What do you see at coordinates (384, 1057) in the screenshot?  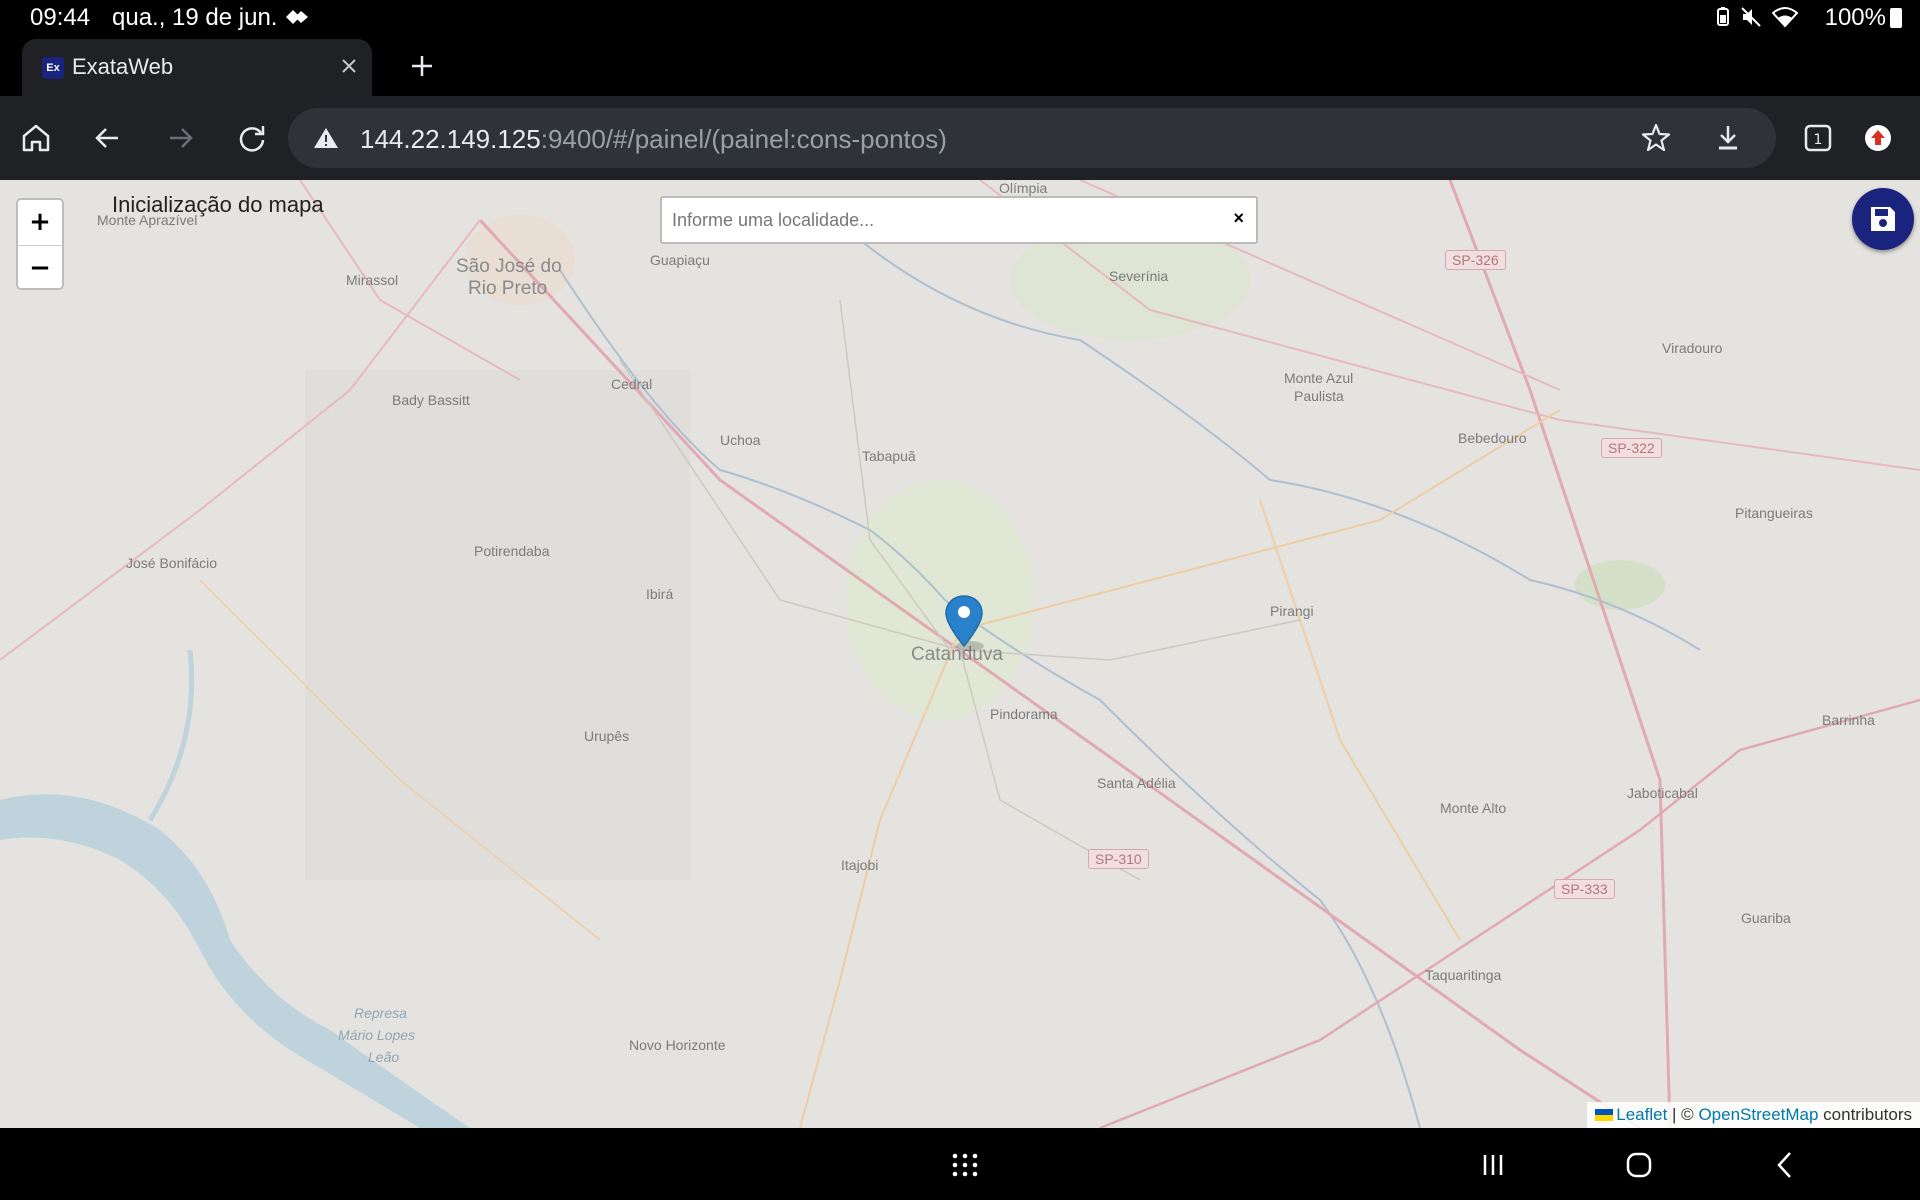 I see `water-label: Leão` at bounding box center [384, 1057].